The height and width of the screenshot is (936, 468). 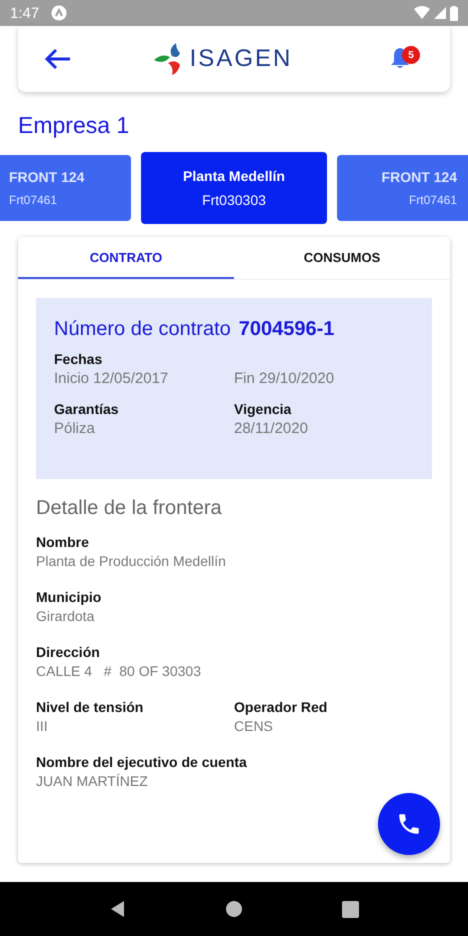 What do you see at coordinates (69, 597) in the screenshot?
I see `field-label: Municipio` at bounding box center [69, 597].